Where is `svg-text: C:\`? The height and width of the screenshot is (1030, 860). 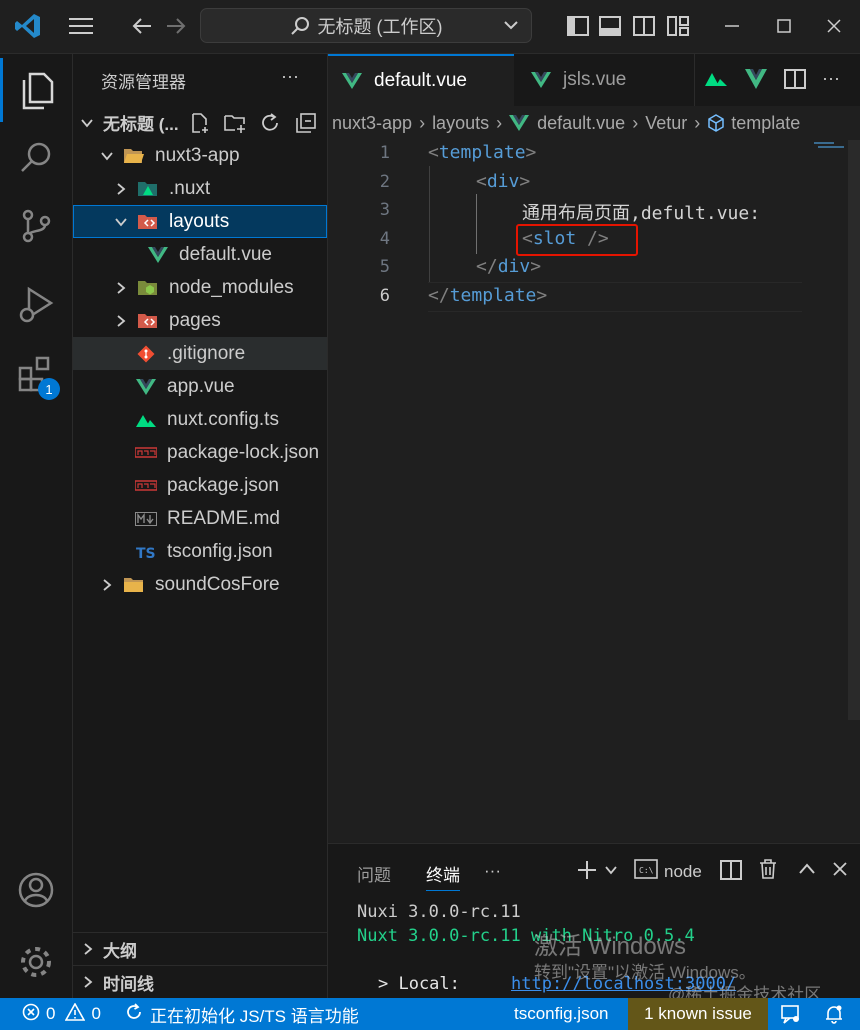 svg-text: C:\ is located at coordinates (646, 870).